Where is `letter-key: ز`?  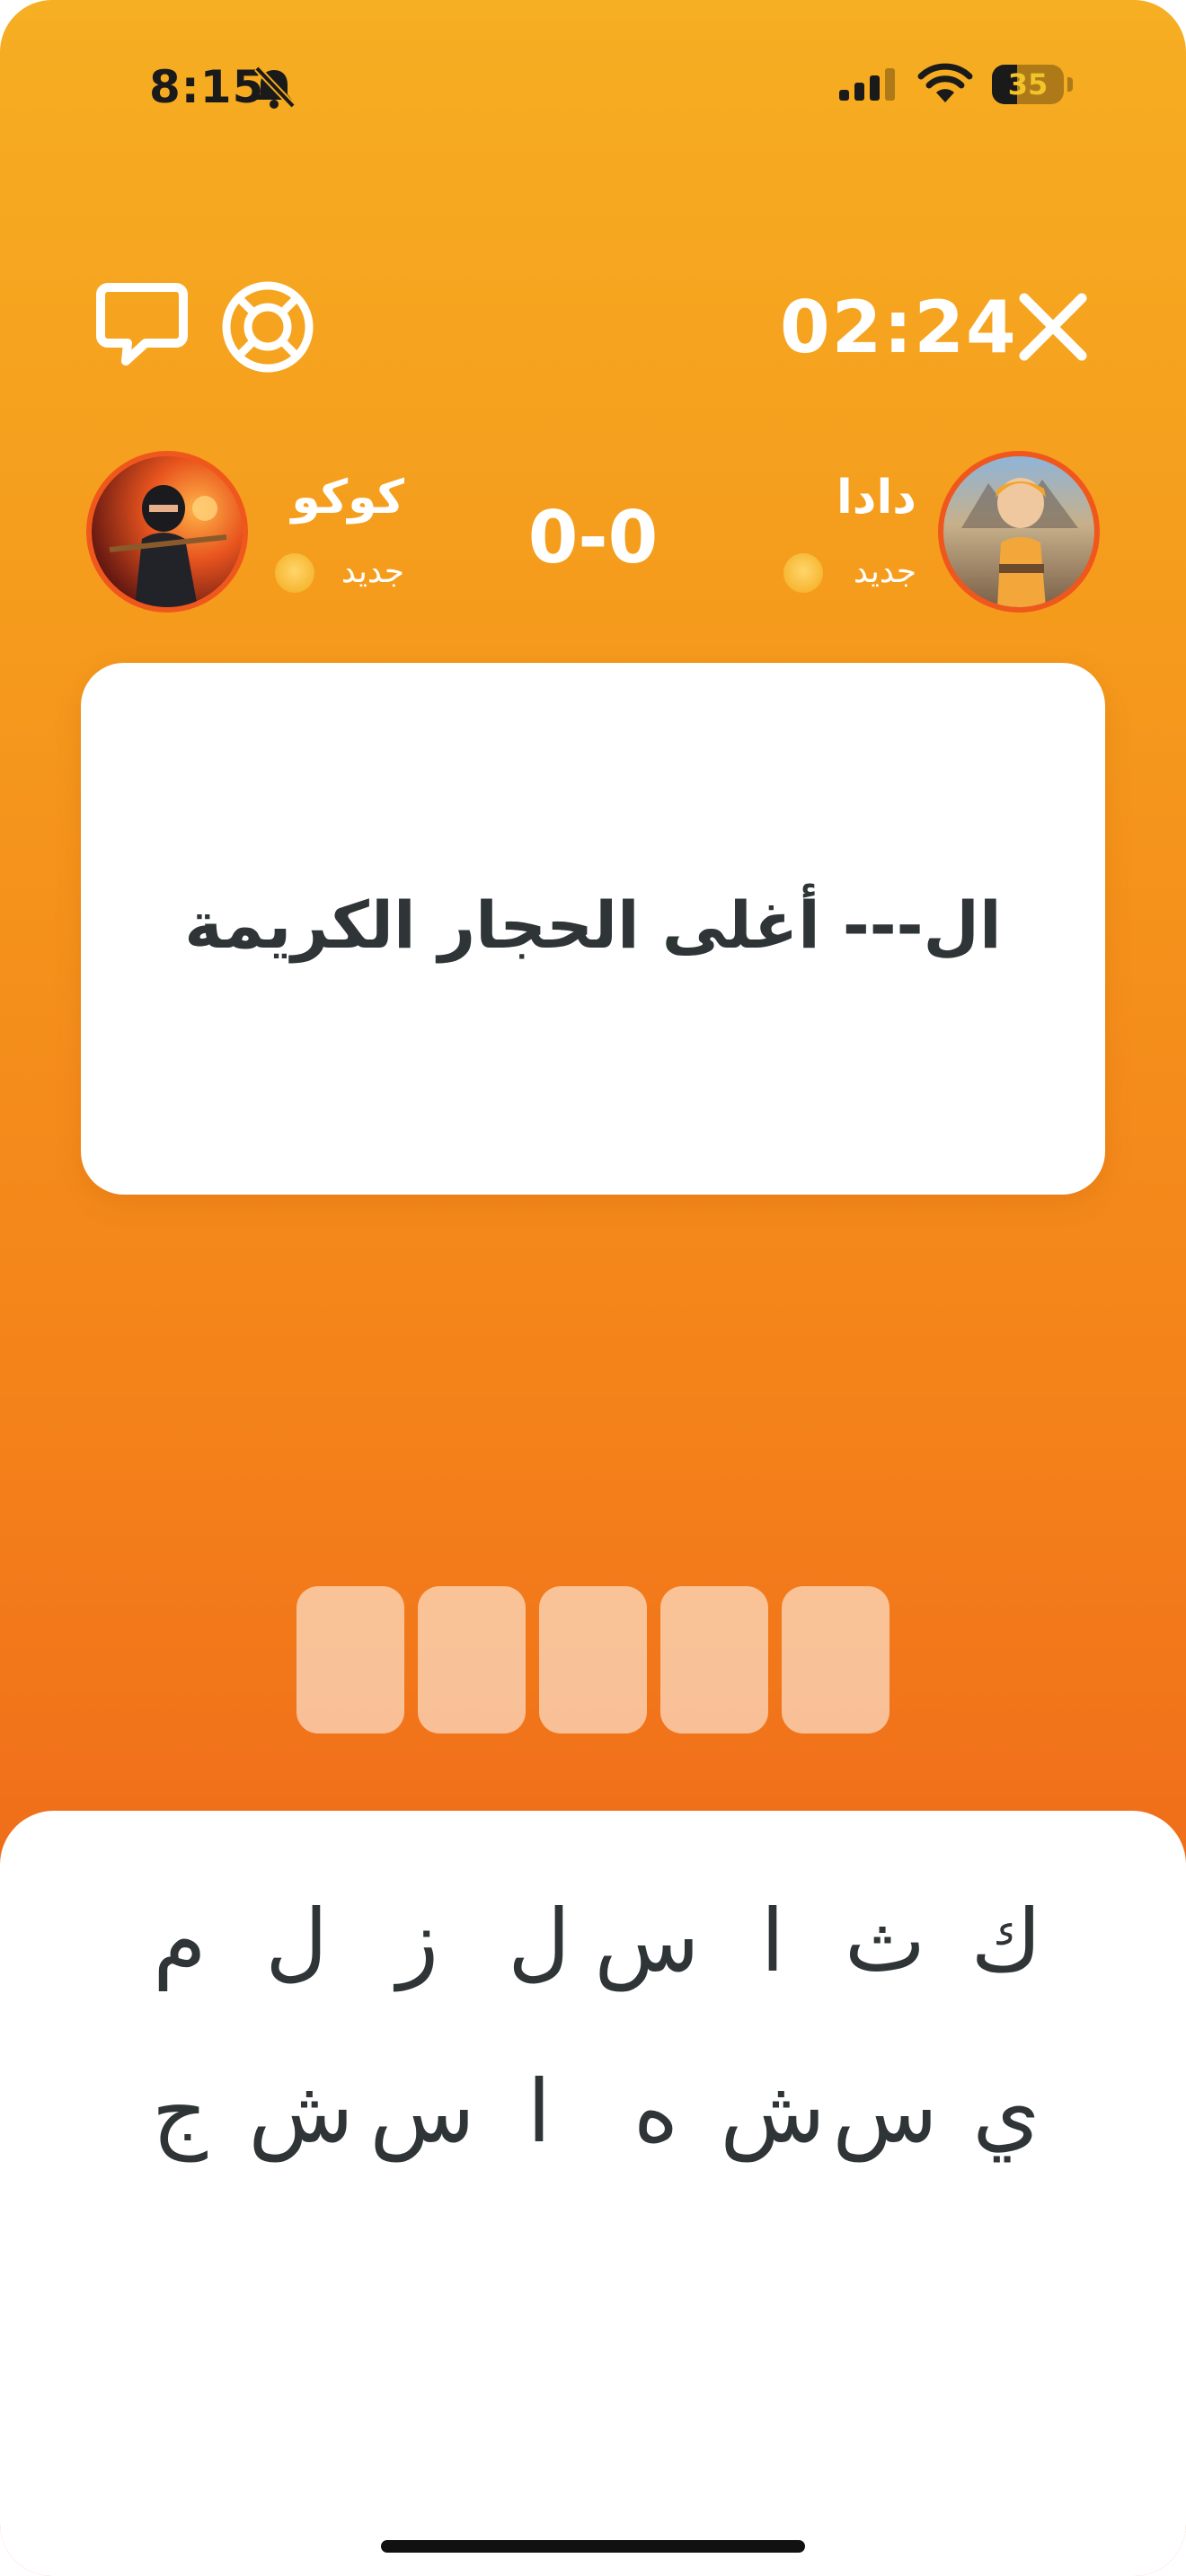 letter-key: ز is located at coordinates (418, 1941).